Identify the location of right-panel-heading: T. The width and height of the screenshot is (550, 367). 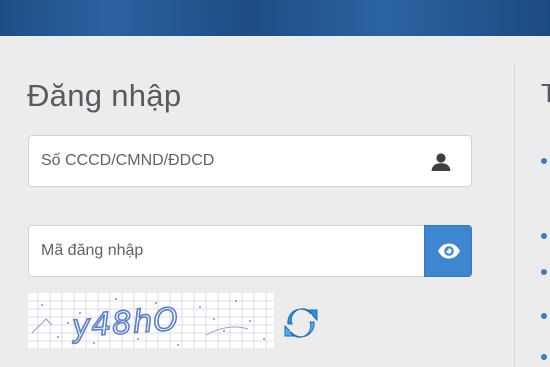
(545, 93).